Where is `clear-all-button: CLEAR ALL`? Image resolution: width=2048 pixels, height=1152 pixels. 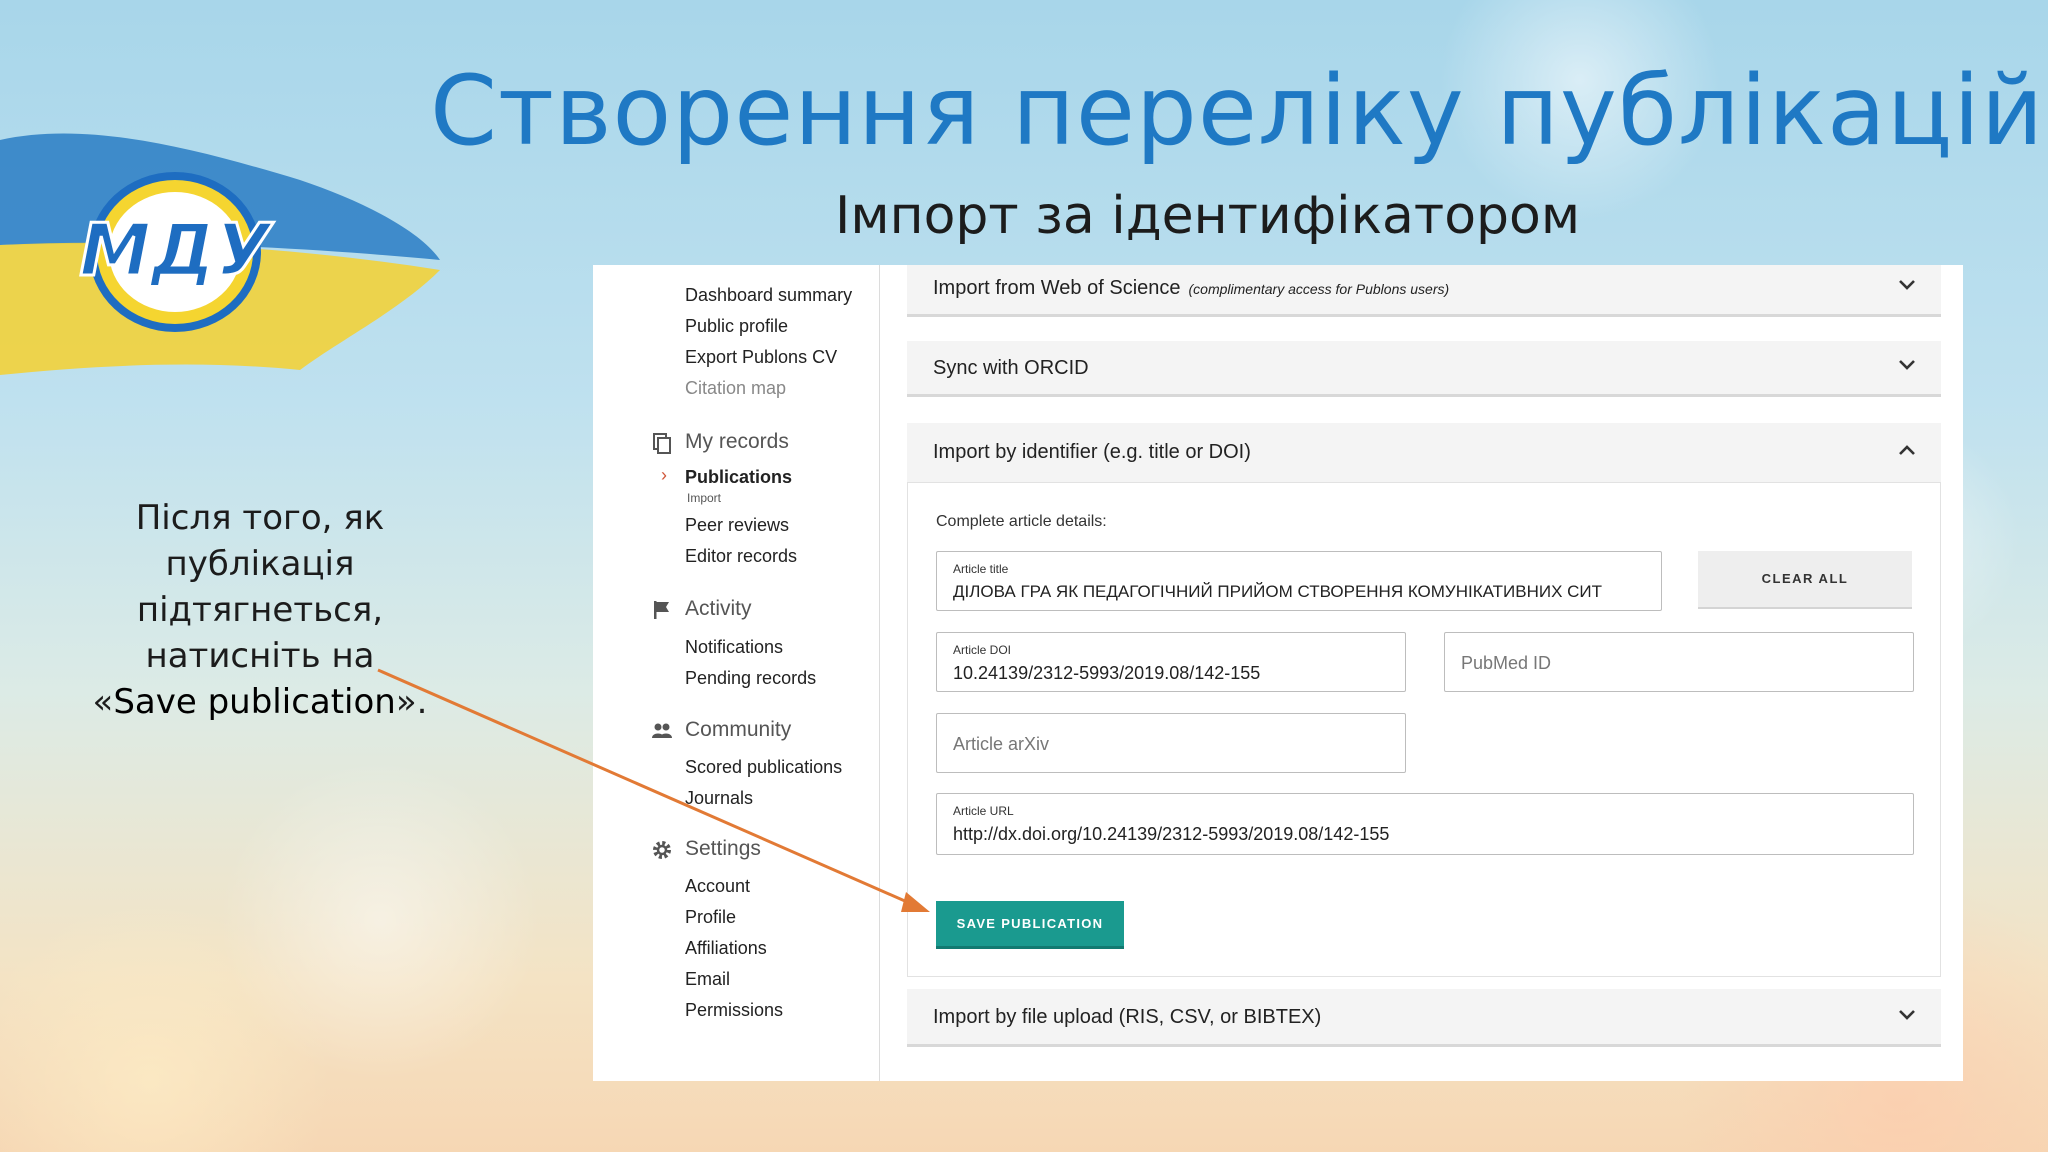
clear-all-button: CLEAR ALL is located at coordinates (1805, 580).